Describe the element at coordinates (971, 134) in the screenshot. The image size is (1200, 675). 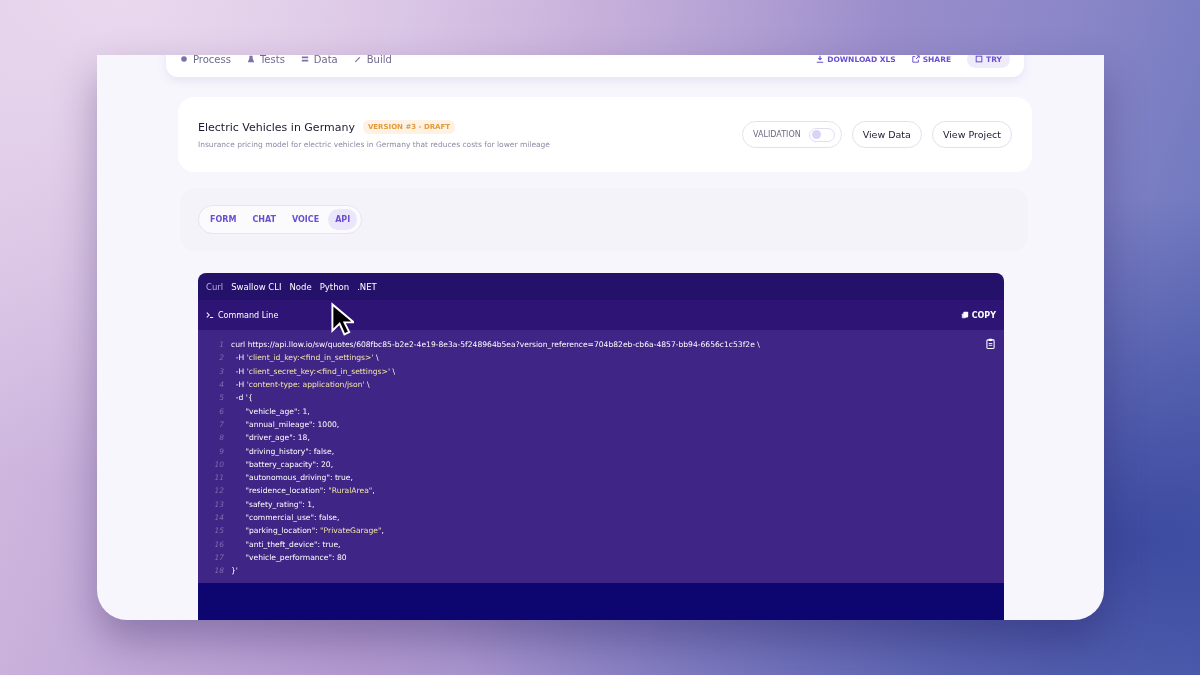
I see `header-button: View Project` at that location.